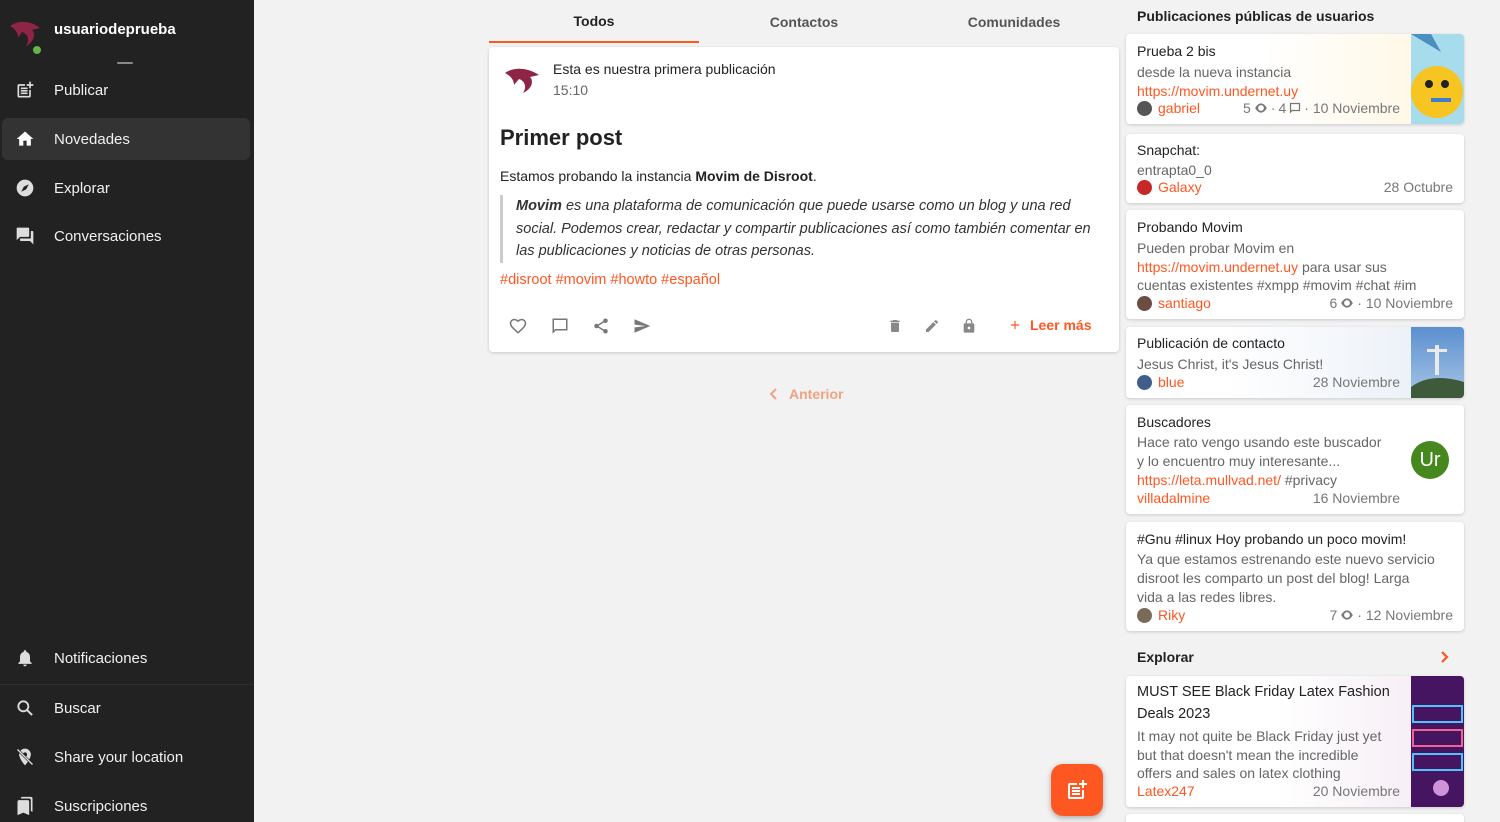  I want to click on explore-heading: Explorar, so click(1165, 657).